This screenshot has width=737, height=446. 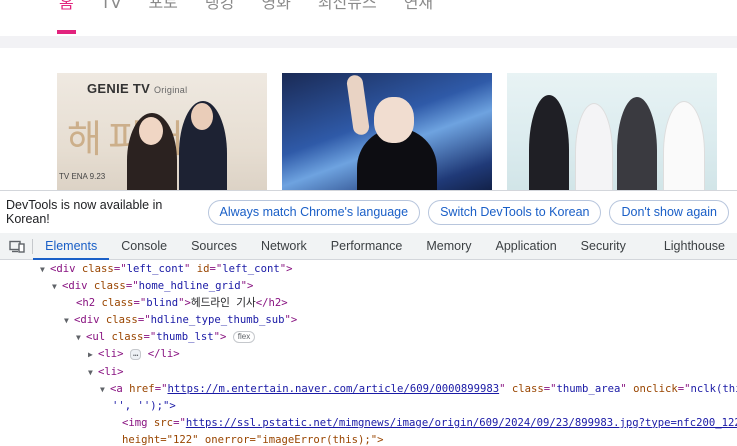 I want to click on dom-row-h2-blind: <h2 class="blind">헤드라인 기사</h2>, so click(x=368, y=303).